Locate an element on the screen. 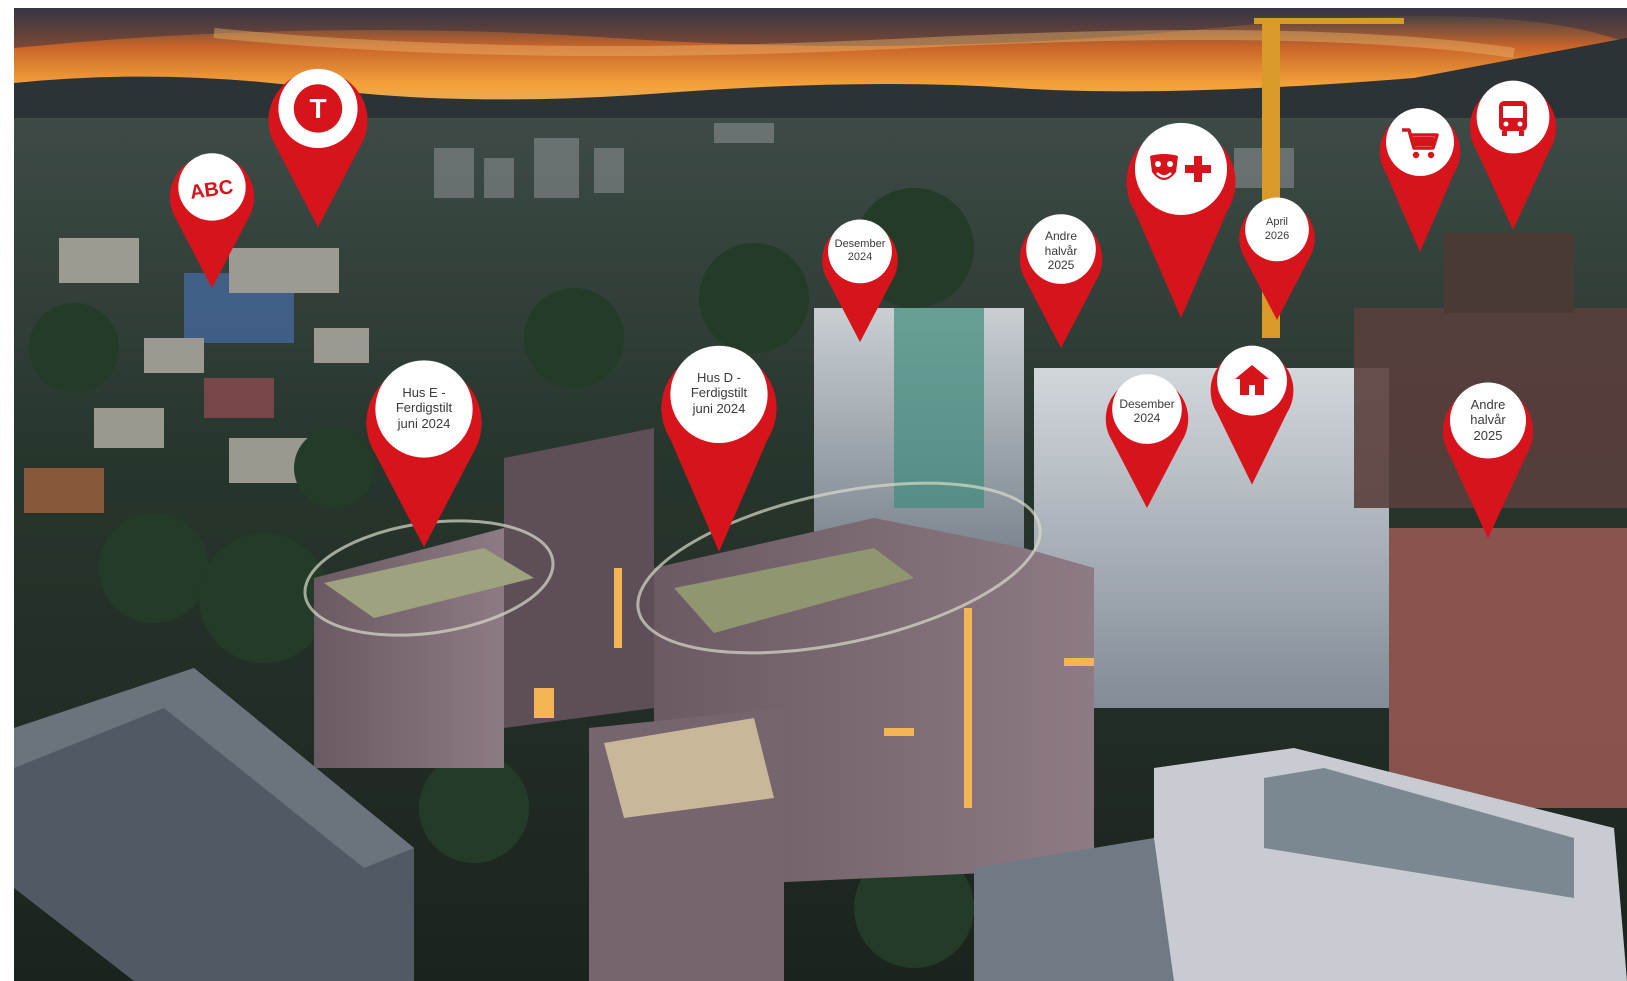 The image size is (1627, 981). marker-home is located at coordinates (1252, 411).